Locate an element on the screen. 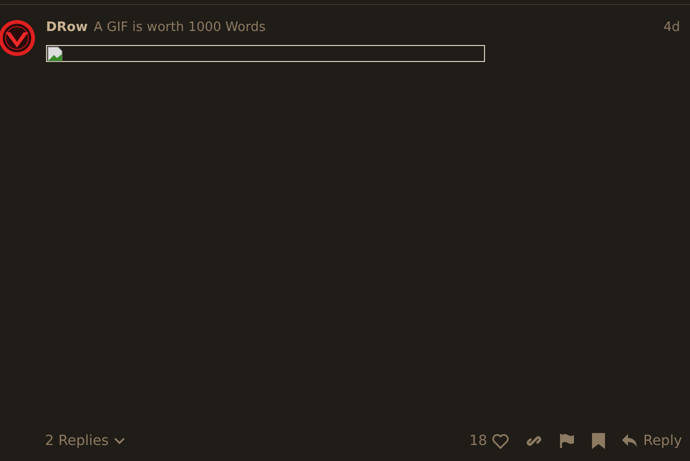 The height and width of the screenshot is (461, 690). username: DRow is located at coordinates (67, 27).